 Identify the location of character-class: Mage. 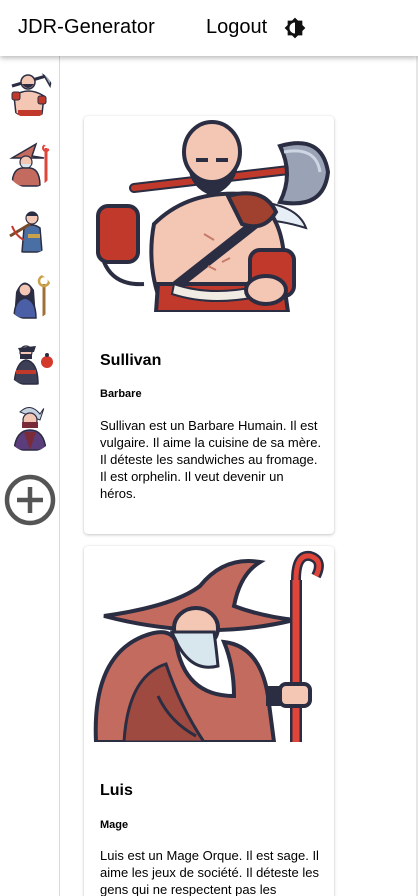
(114, 825).